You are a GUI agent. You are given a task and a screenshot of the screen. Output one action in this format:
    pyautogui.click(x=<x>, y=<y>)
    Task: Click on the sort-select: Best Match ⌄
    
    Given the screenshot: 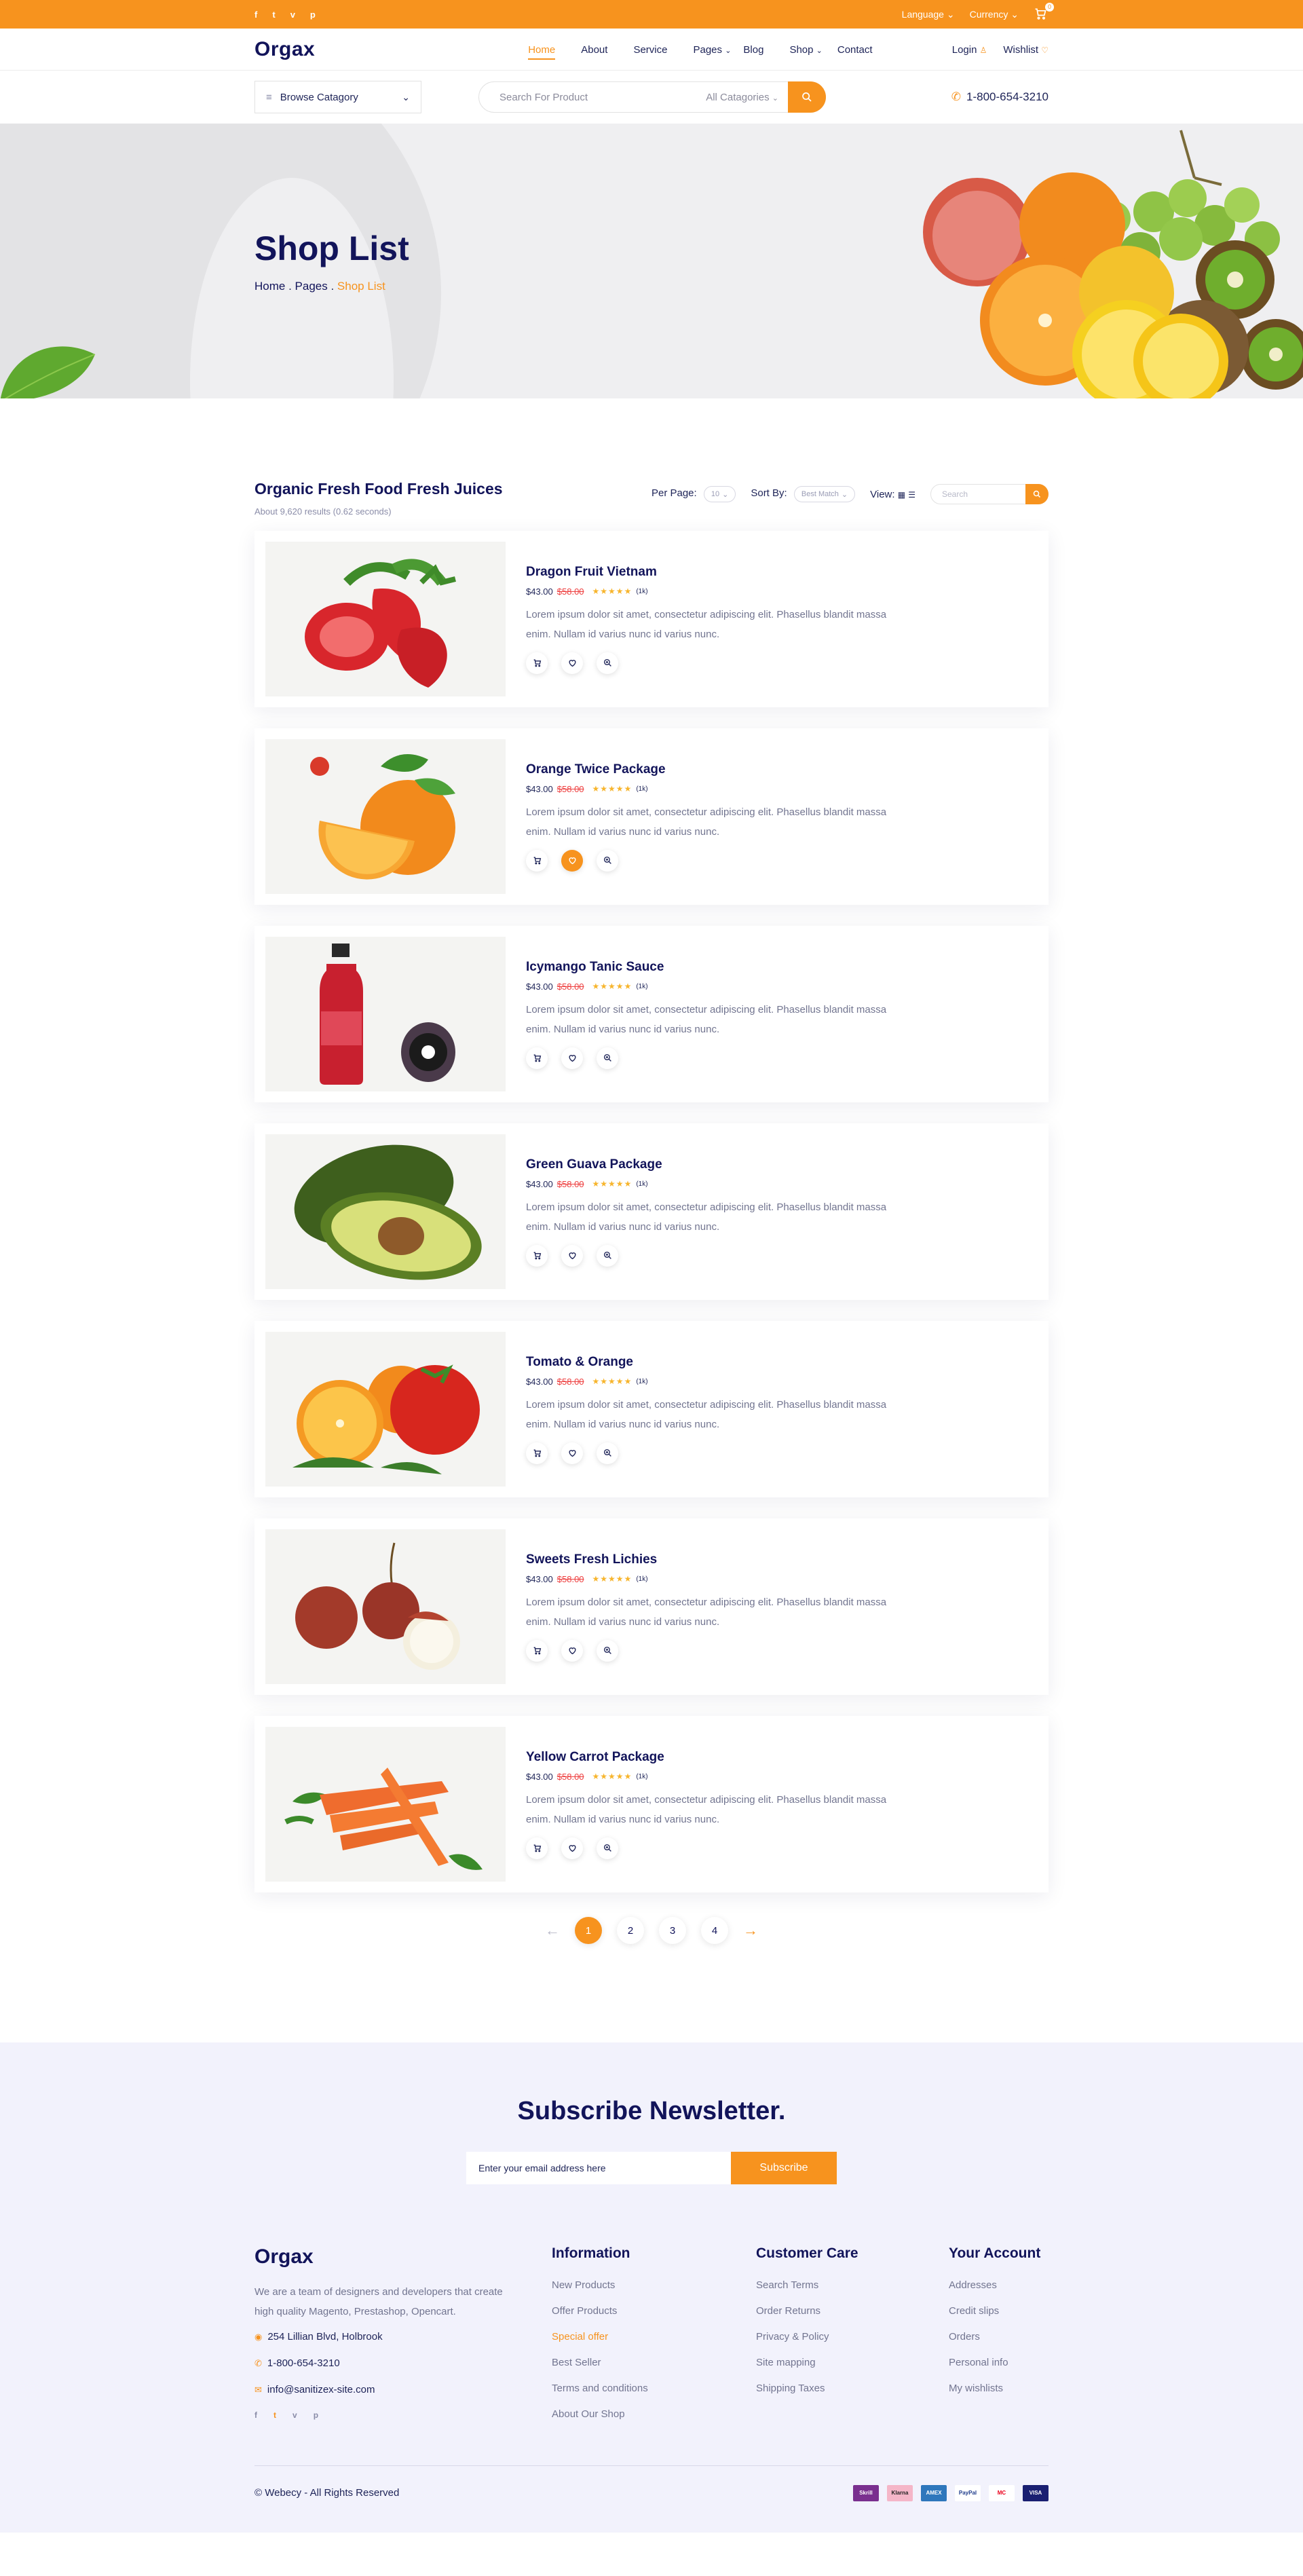 What is the action you would take?
    pyautogui.click(x=824, y=494)
    